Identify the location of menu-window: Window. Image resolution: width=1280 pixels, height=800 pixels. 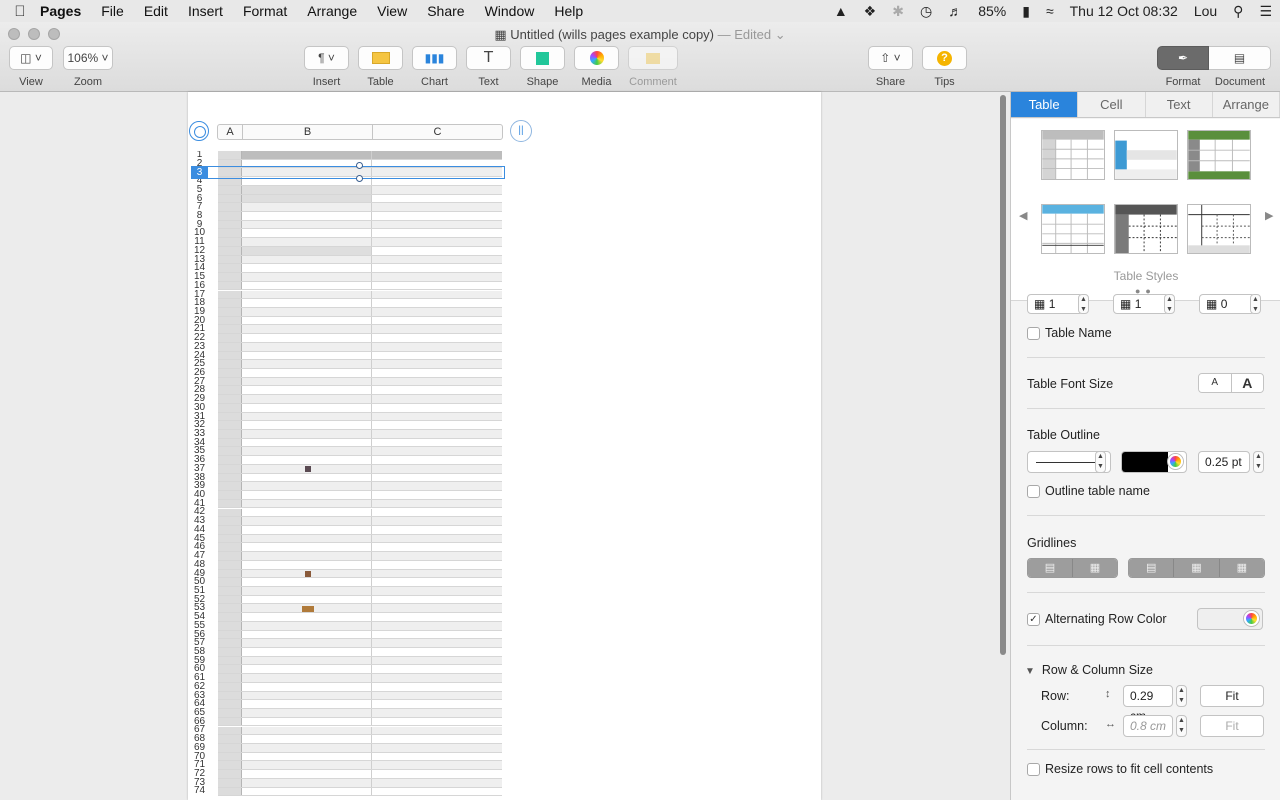
(510, 11).